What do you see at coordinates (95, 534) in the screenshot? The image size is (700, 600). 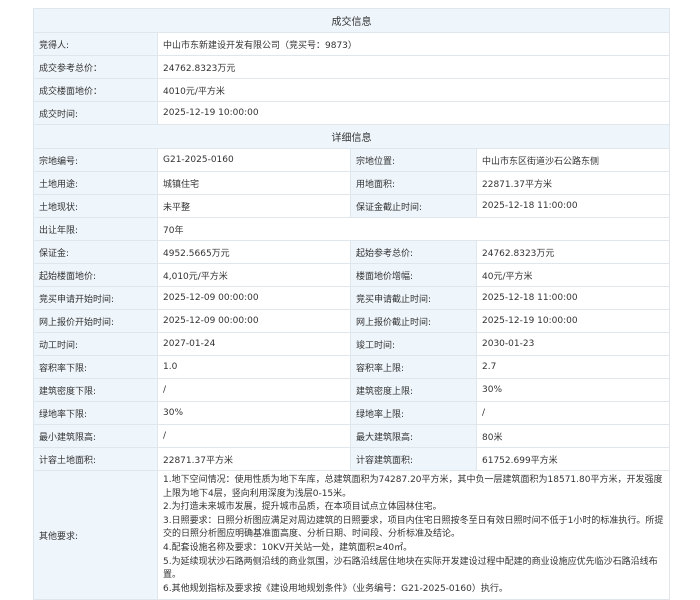 I see `field-label: 其他要求:` at bounding box center [95, 534].